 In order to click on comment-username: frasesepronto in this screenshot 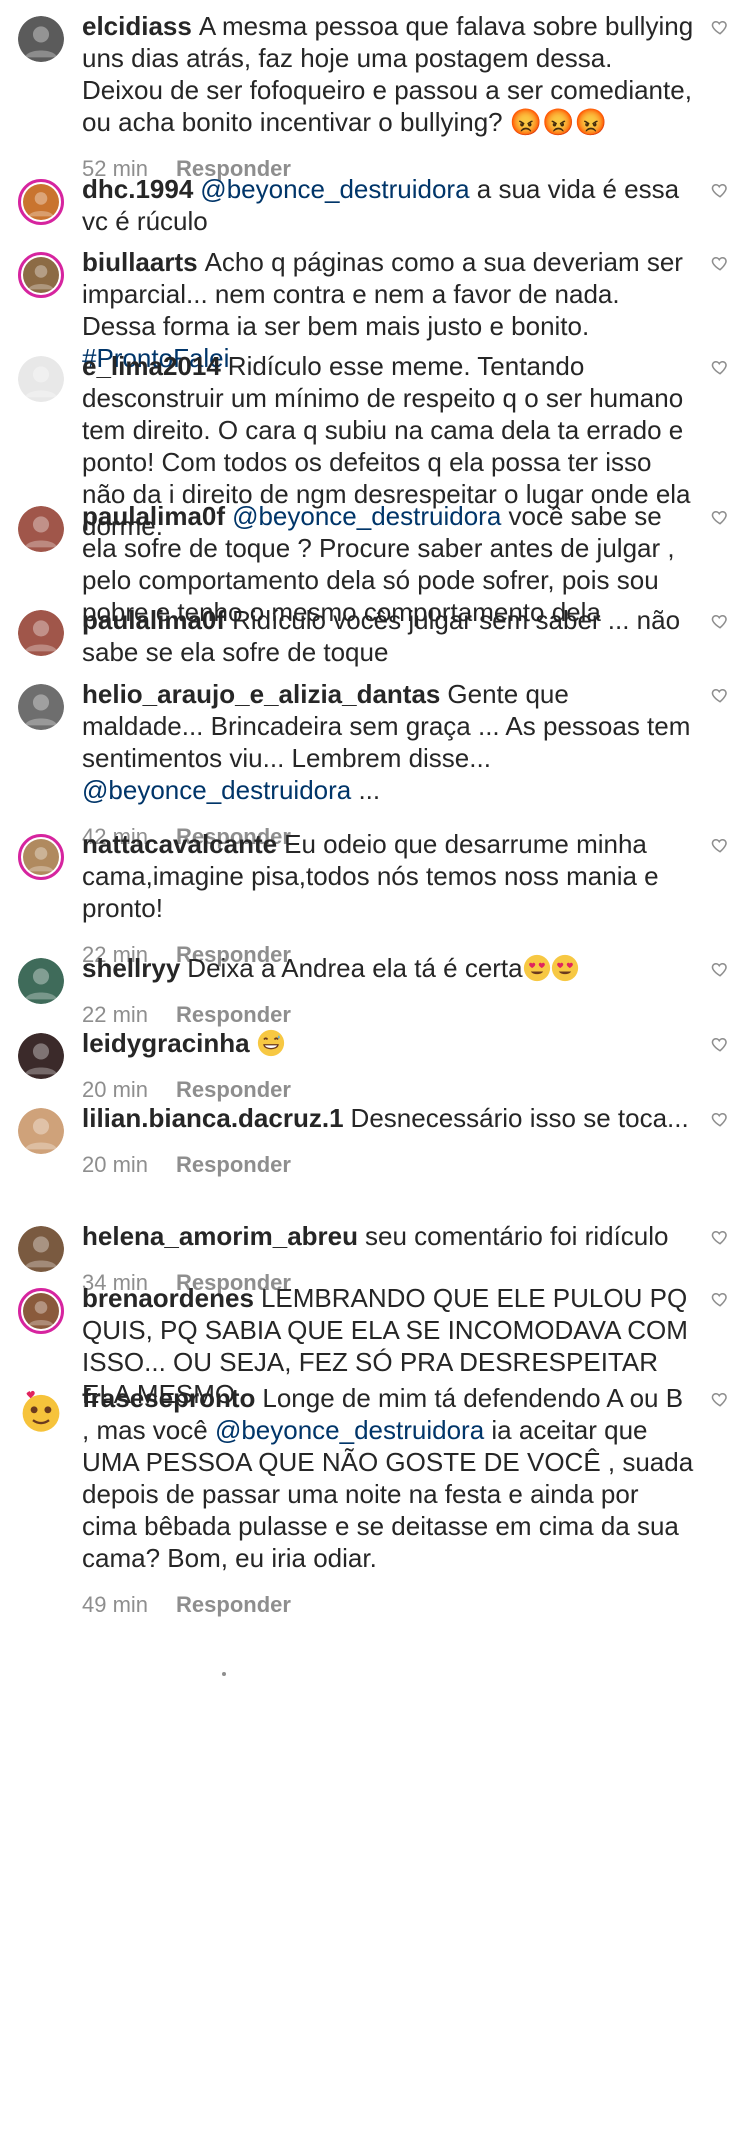, I will do `click(168, 1398)`.